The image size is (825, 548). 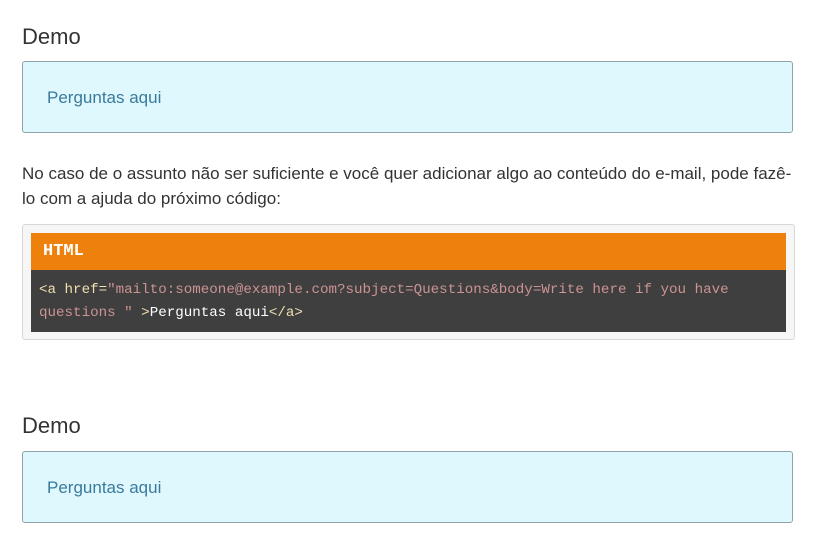 I want to click on perguntas-link-1: Perguntas aqui, so click(x=104, y=98).